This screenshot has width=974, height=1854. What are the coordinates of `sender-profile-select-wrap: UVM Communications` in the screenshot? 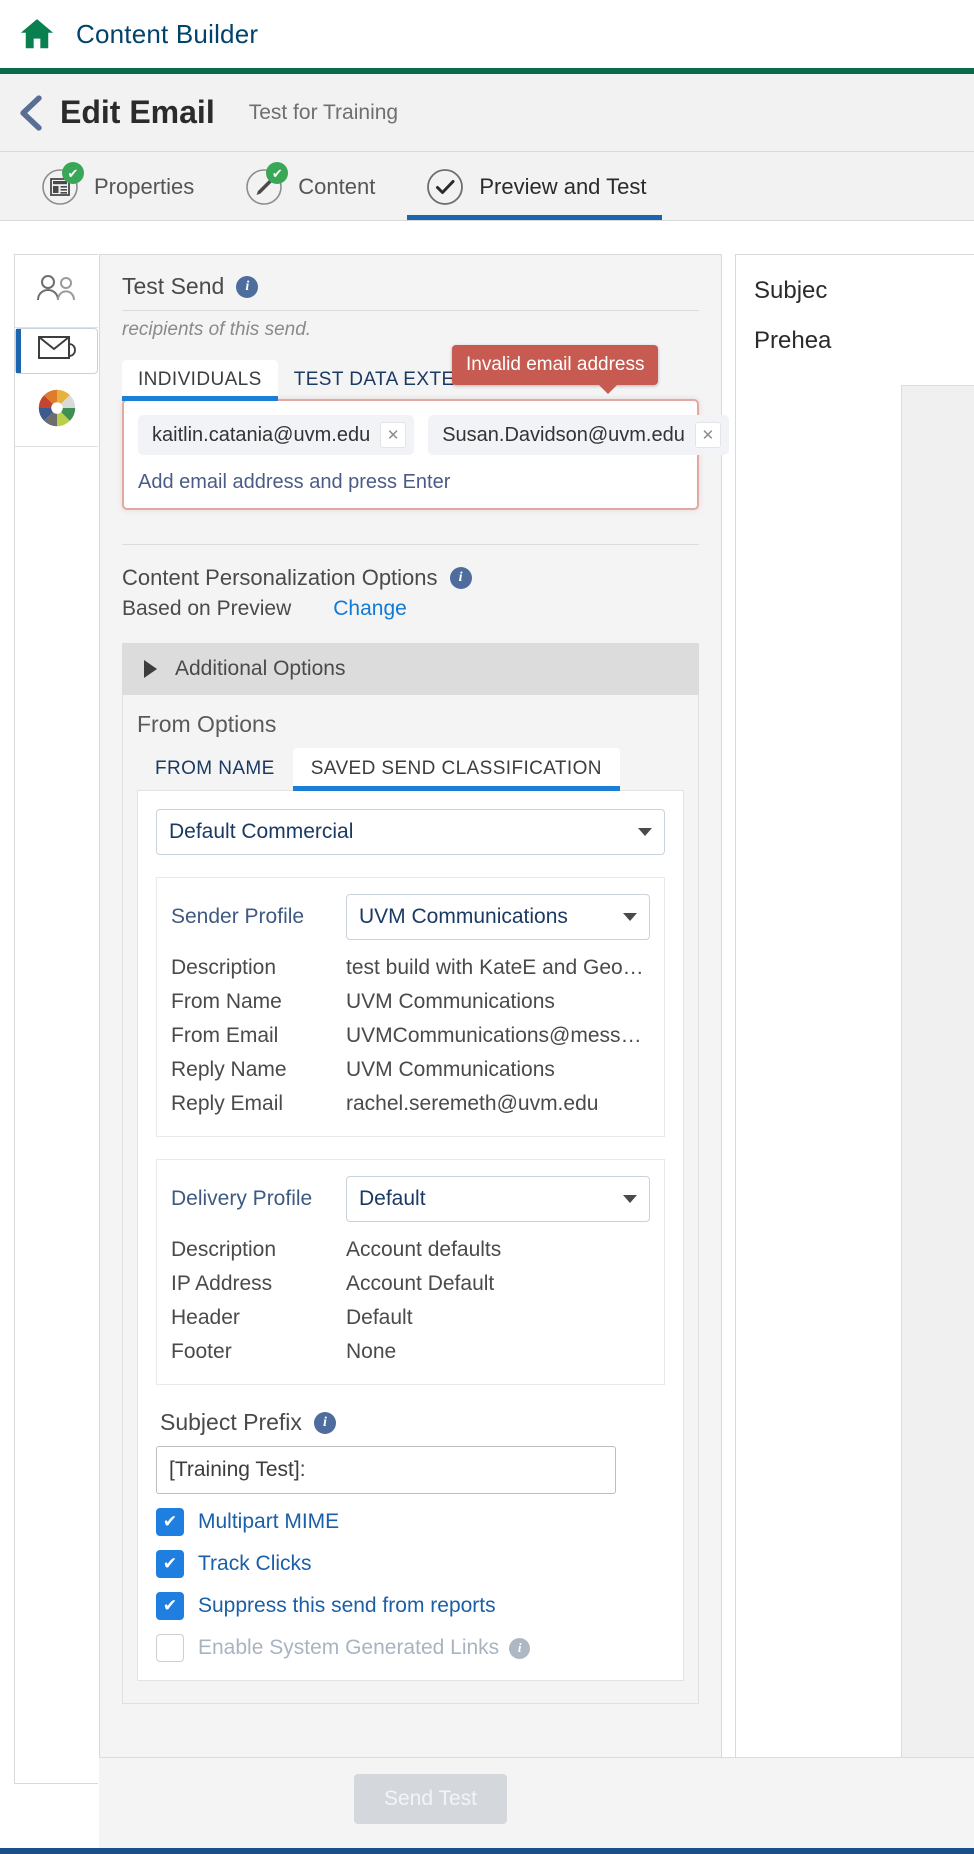 It's located at (498, 917).